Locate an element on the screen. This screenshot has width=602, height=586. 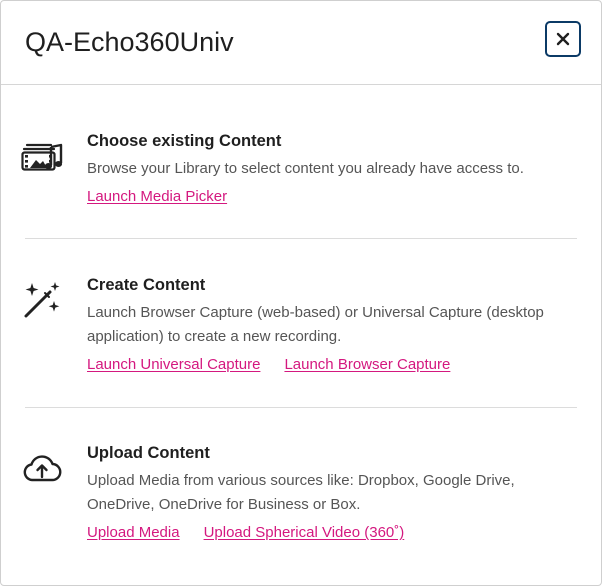
launch-universal-capture-link: Launch Universal Capture is located at coordinates (173, 365).